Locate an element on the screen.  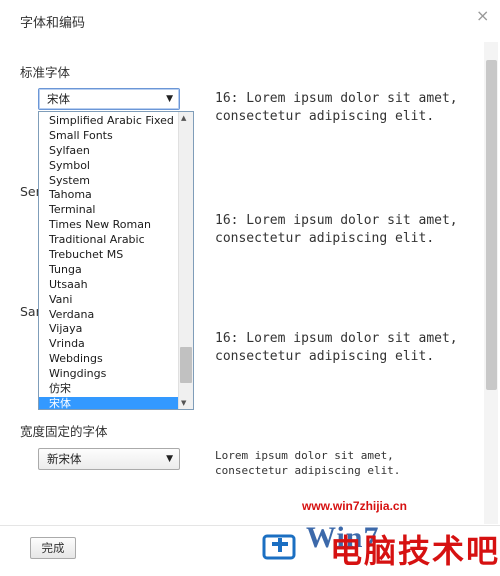
font-option: Wingdings is located at coordinates (116, 374).